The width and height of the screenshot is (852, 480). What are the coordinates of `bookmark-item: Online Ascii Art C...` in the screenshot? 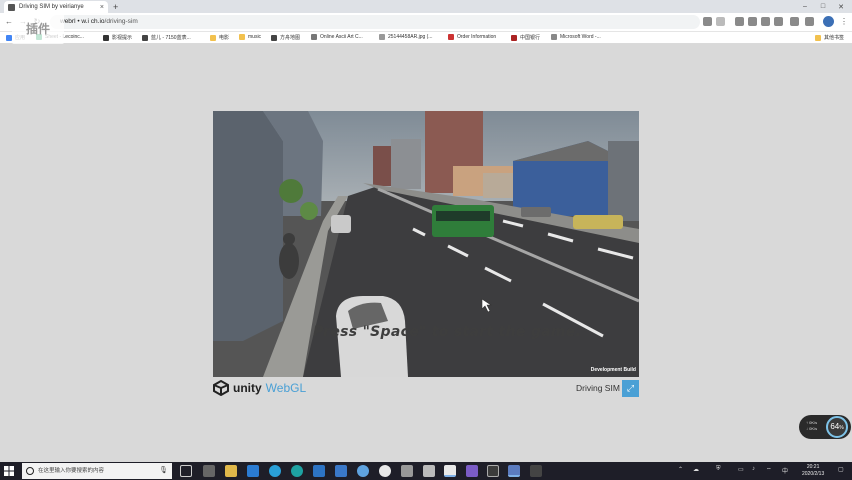 It's located at (337, 37).